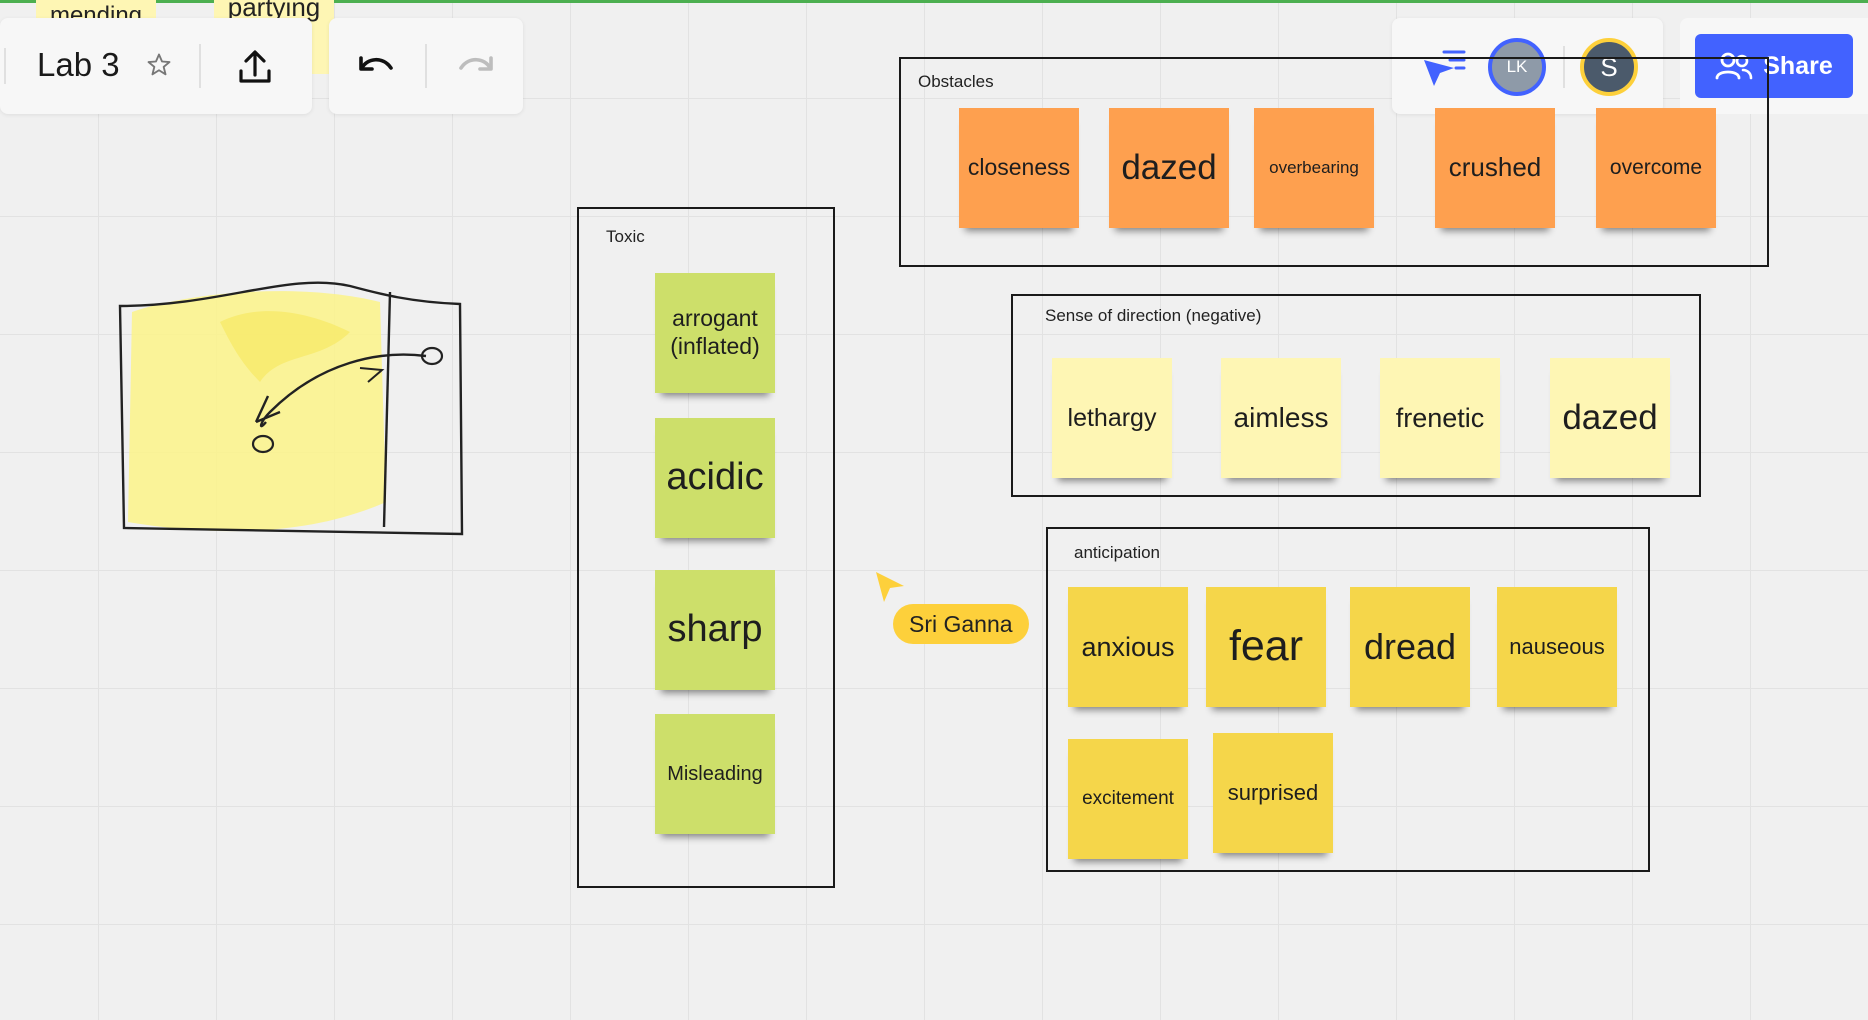  I want to click on sticky-note: dread, so click(1410, 647).